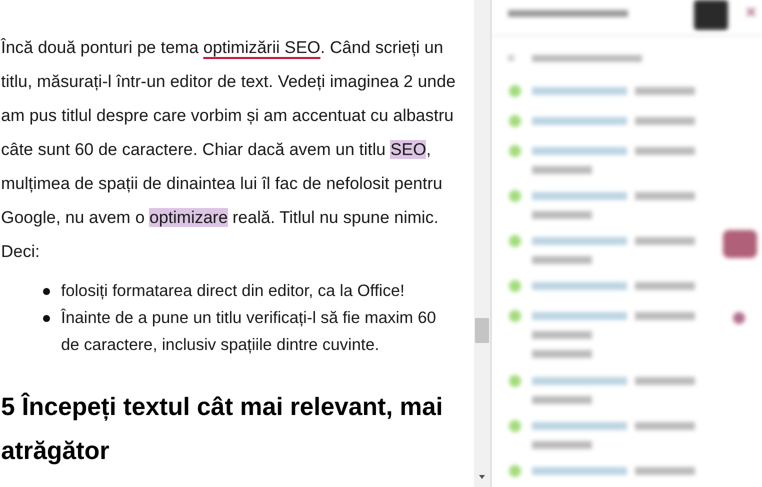 The height and width of the screenshot is (487, 762). Describe the element at coordinates (482, 243) in the screenshot. I see `scrollbar` at that location.